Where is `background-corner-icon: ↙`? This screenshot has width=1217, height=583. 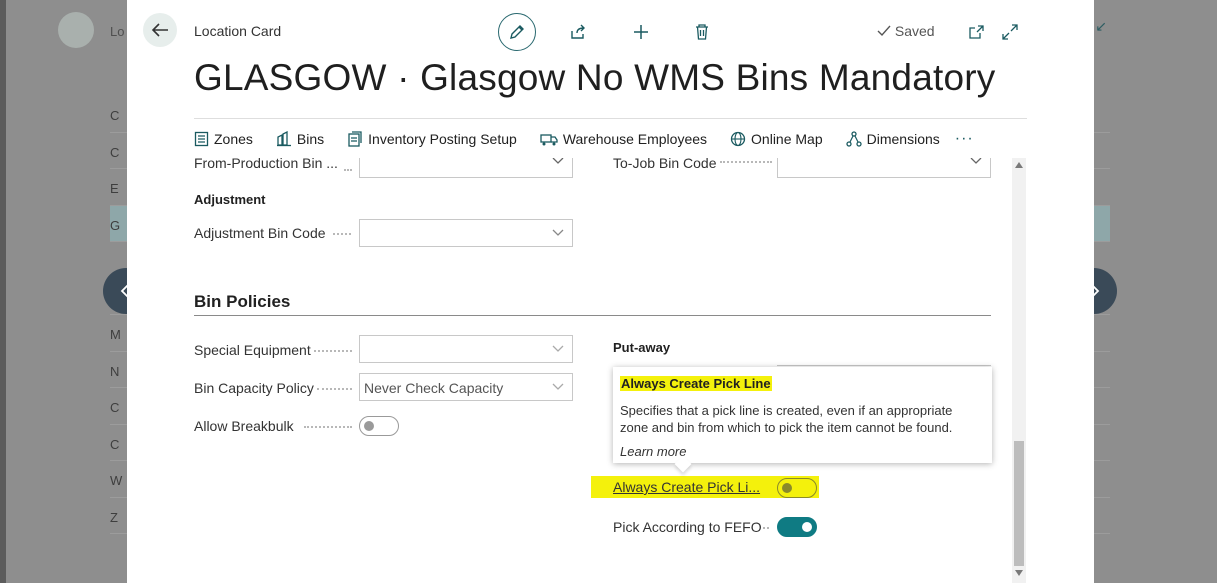
background-corner-icon: ↙ is located at coordinates (1101, 26).